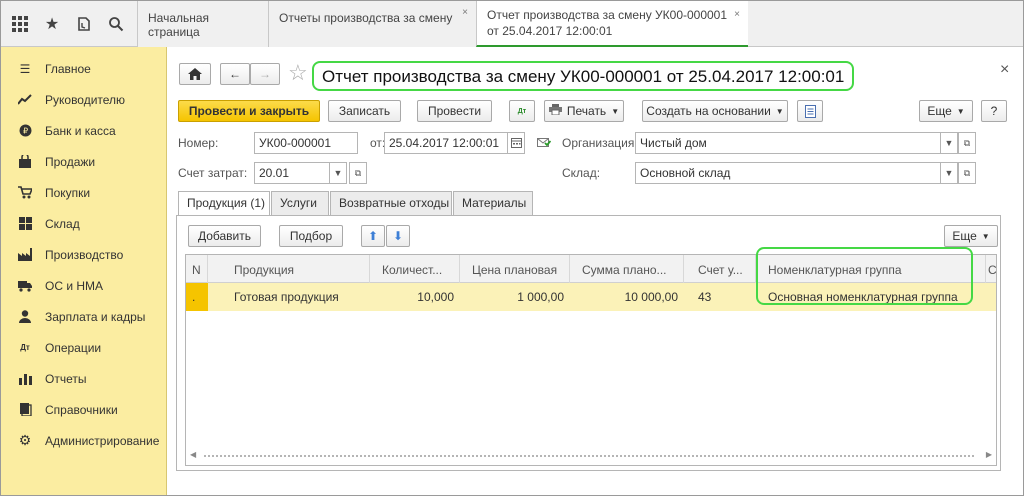  I want to click on mail-check-icon, so click(544, 143).